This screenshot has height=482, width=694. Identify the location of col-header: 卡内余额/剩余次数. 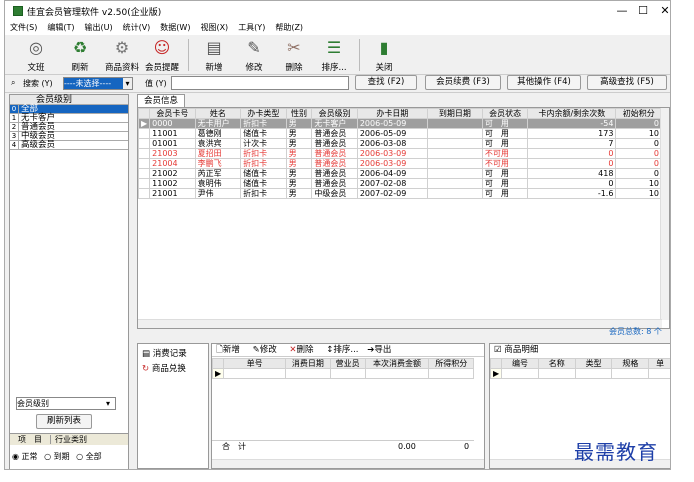
(572, 113).